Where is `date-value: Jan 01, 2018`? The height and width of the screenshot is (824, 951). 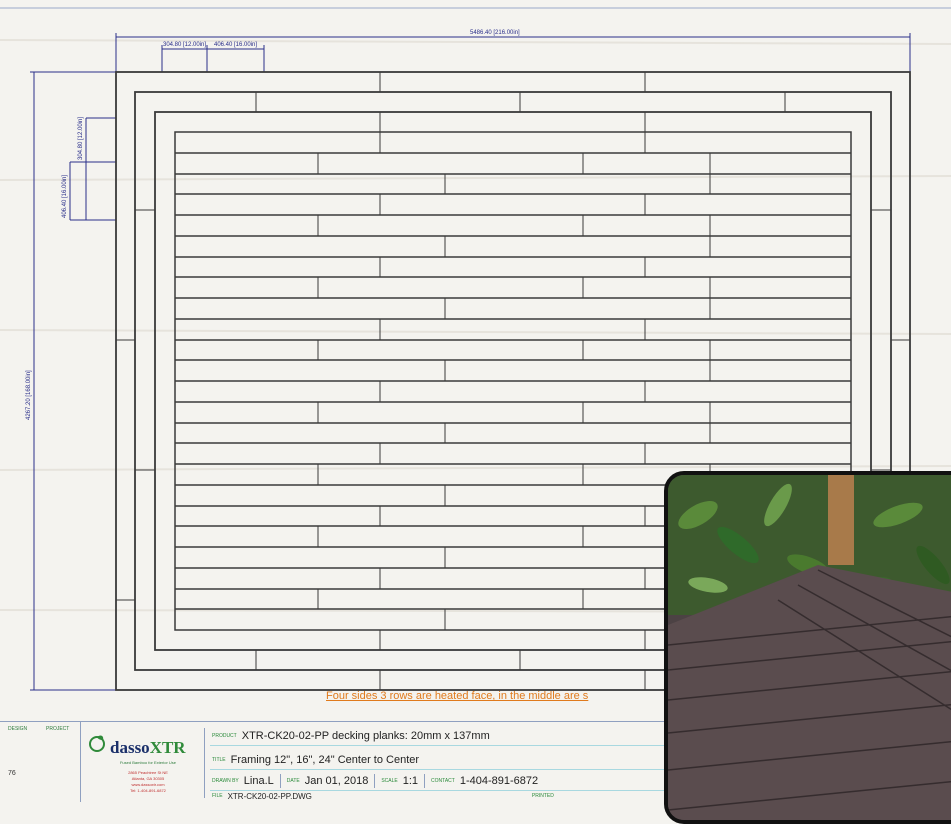 date-value: Jan 01, 2018 is located at coordinates (336, 781).